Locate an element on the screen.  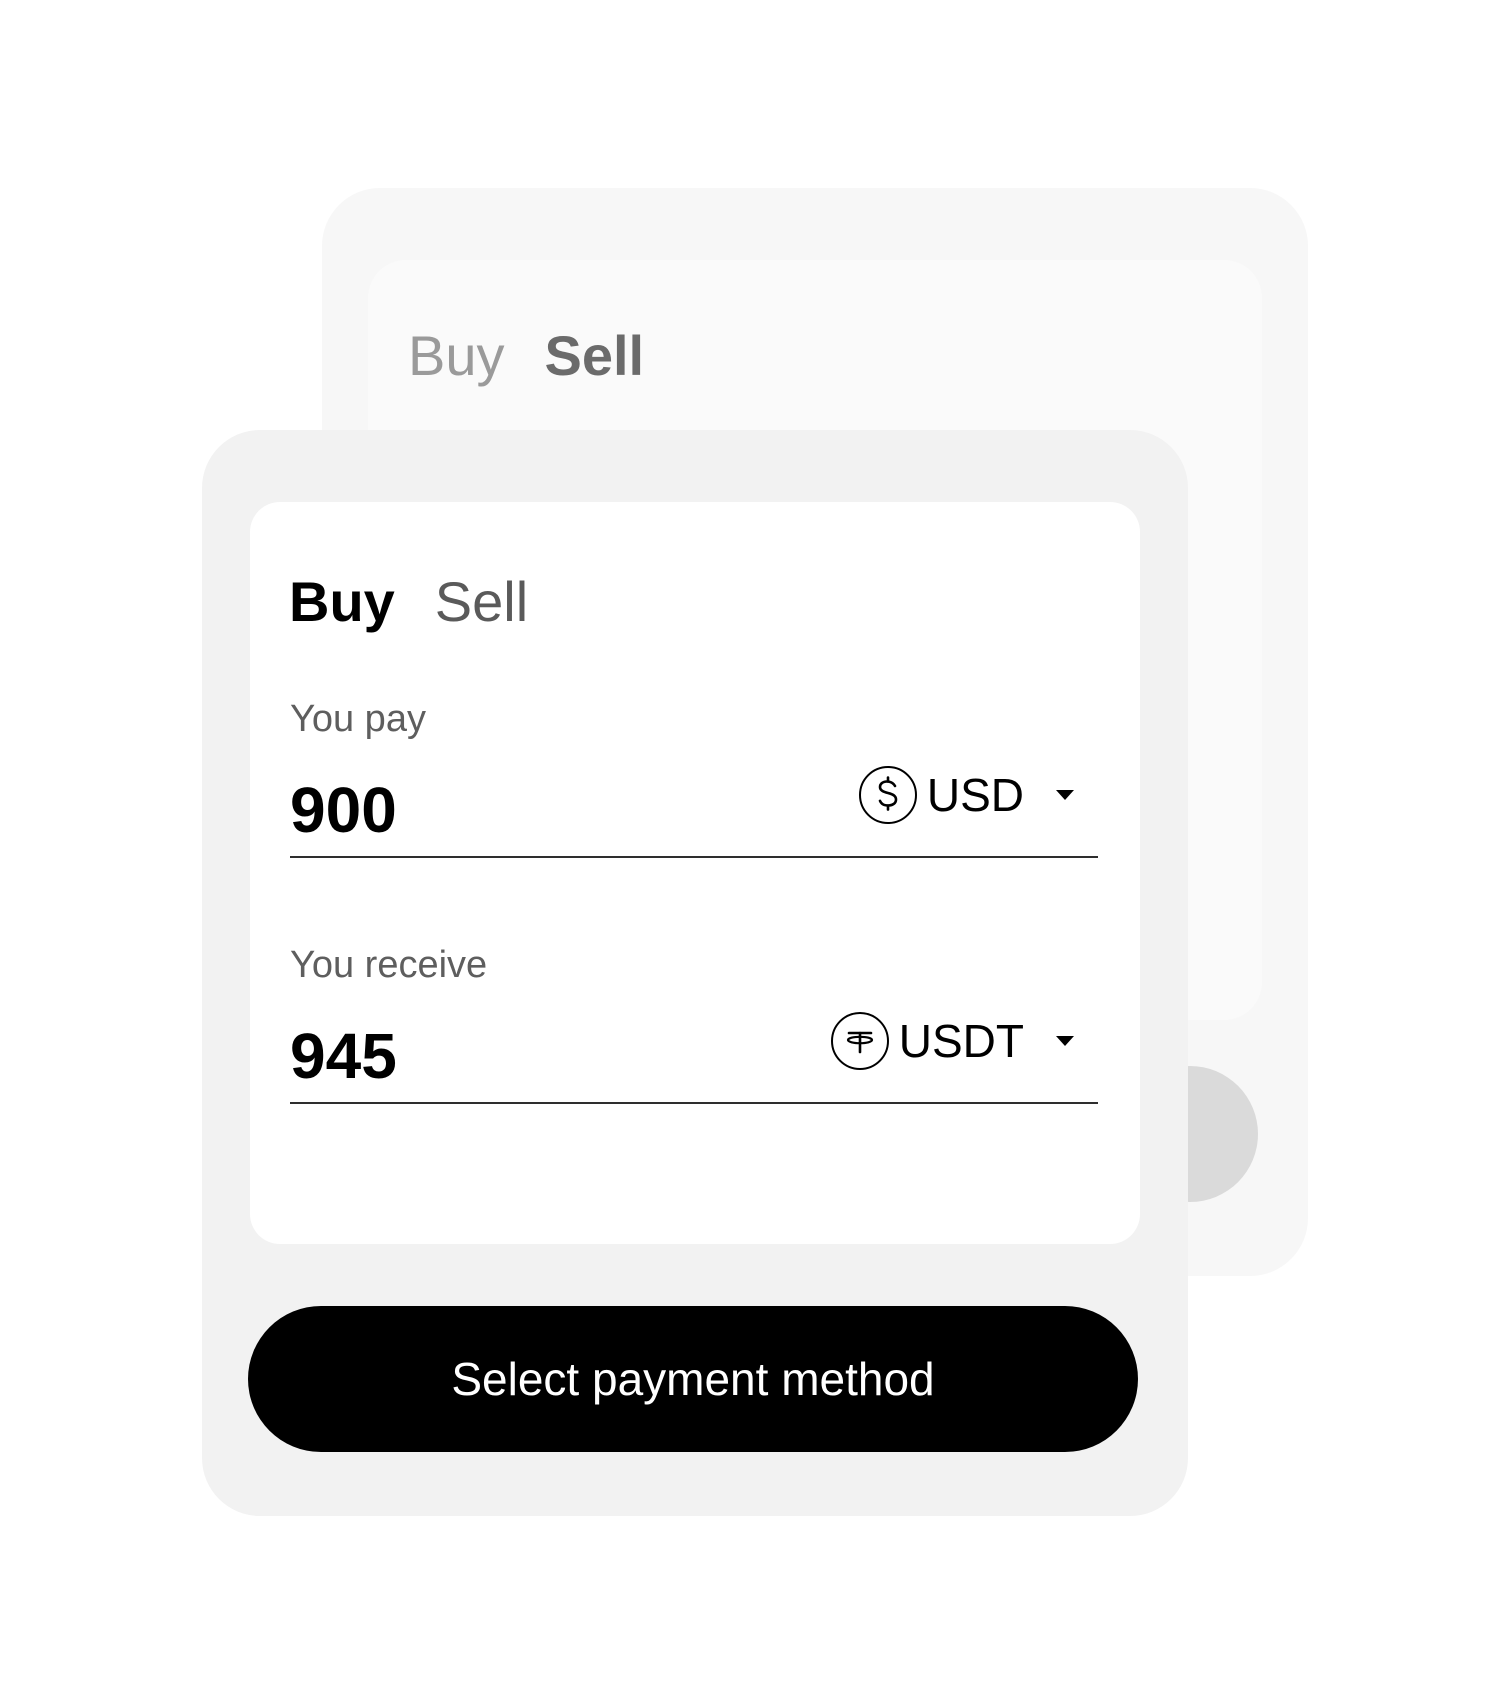
pay-currency-code: USD is located at coordinates (975, 795).